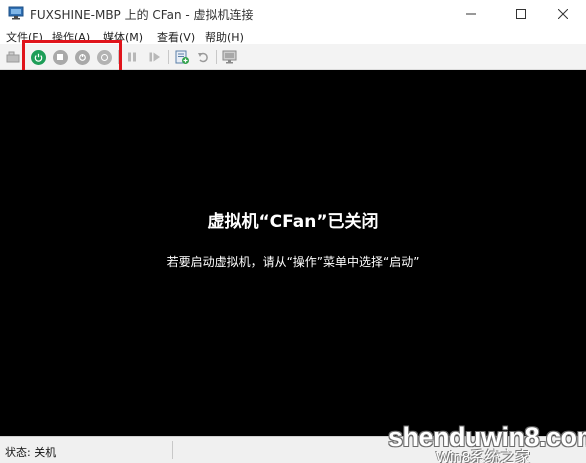 The height and width of the screenshot is (463, 586). I want to click on minimize-icon, so click(471, 14).